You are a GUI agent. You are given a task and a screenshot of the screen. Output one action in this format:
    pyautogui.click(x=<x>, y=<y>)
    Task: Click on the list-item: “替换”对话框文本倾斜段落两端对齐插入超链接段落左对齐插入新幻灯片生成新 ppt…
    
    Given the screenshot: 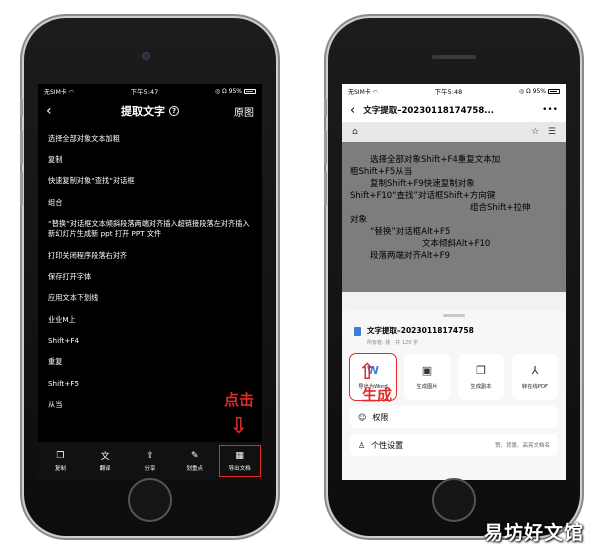 What is the action you would take?
    pyautogui.click(x=149, y=229)
    